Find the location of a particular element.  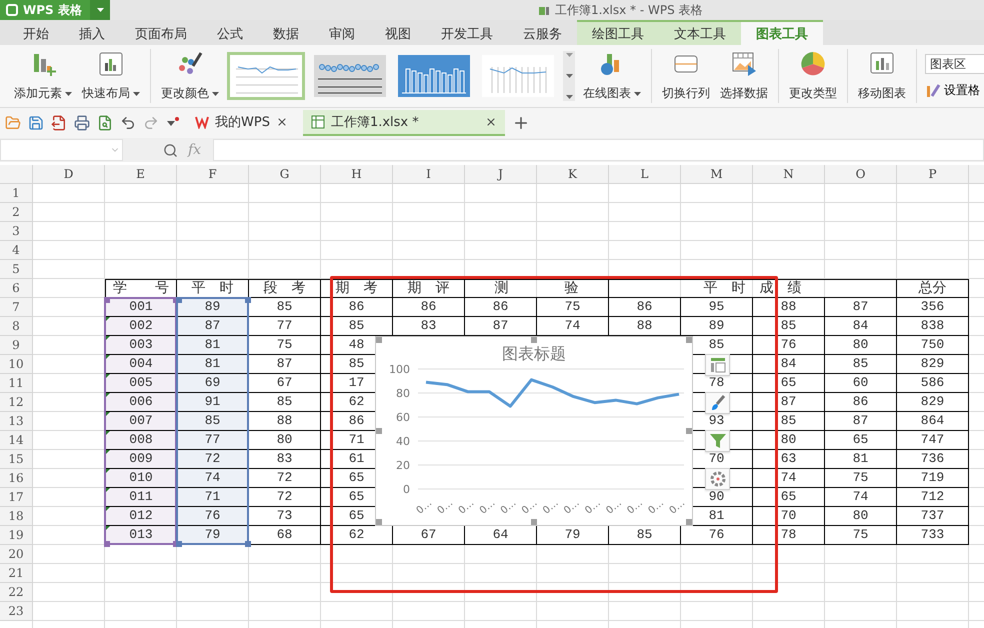

row-header: 11 is located at coordinates (16, 383).